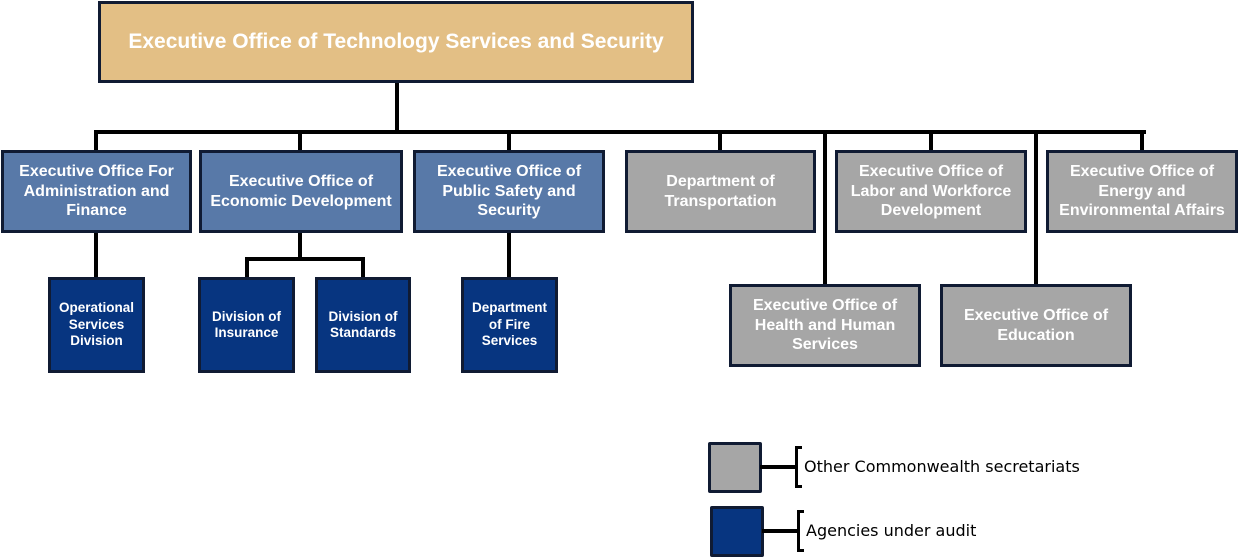 Image resolution: width=1240 pixels, height=558 pixels. I want to click on secretariat-label: Department of Transportation, so click(720, 191).